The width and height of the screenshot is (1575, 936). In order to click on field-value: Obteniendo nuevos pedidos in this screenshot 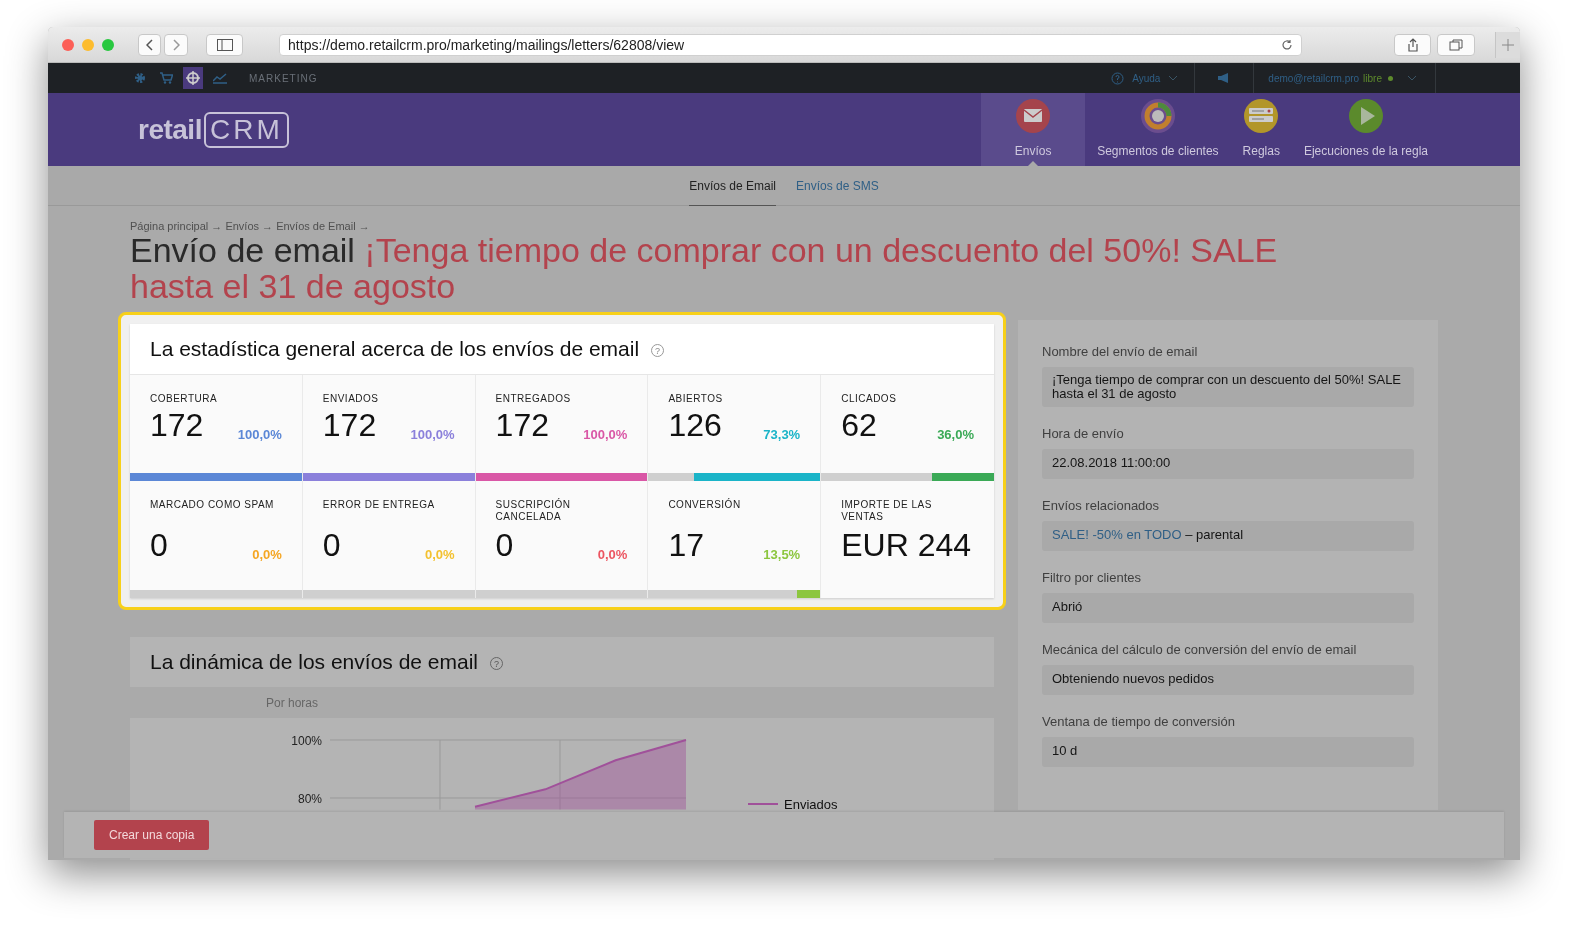, I will do `click(1228, 680)`.